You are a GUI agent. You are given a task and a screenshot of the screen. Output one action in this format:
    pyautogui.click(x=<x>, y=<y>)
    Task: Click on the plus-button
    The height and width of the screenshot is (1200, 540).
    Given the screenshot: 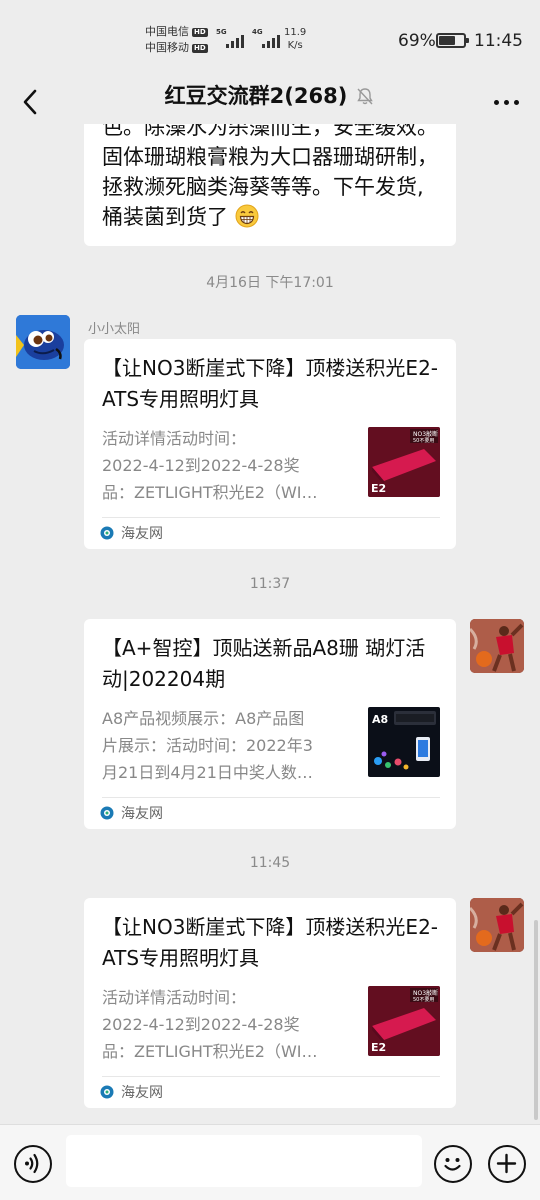 What is the action you would take?
    pyautogui.click(x=507, y=1164)
    